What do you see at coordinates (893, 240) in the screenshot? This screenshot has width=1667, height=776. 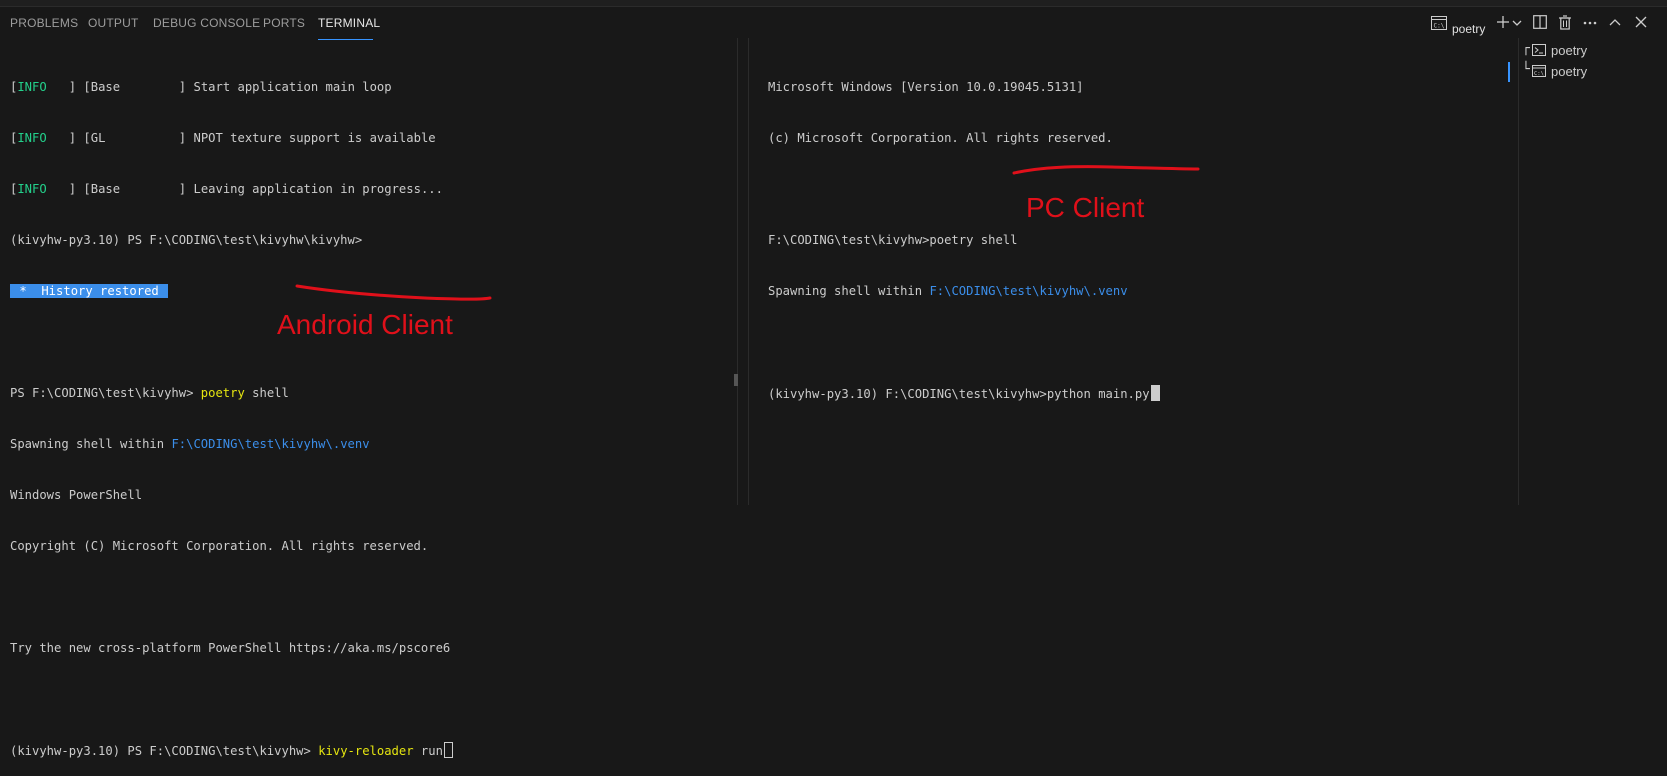 I see `cmd-prompt-line: F:\CODING\test\kivyhw>poetry shell` at bounding box center [893, 240].